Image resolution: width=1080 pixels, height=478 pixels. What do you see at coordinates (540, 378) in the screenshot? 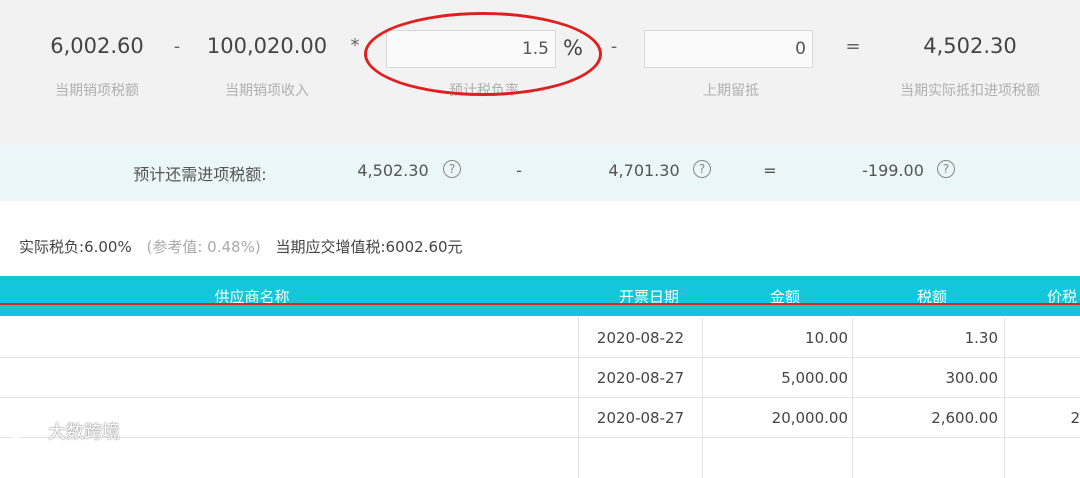
I see `table-row: 2020-08-27 5,000.00 300.00` at bounding box center [540, 378].